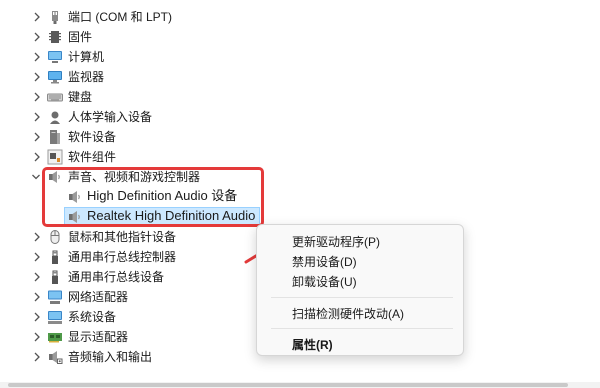 The width and height of the screenshot is (600, 388). Describe the element at coordinates (300, 17) in the screenshot. I see `tree-node: 端口 (COM 和 LPT)` at that location.